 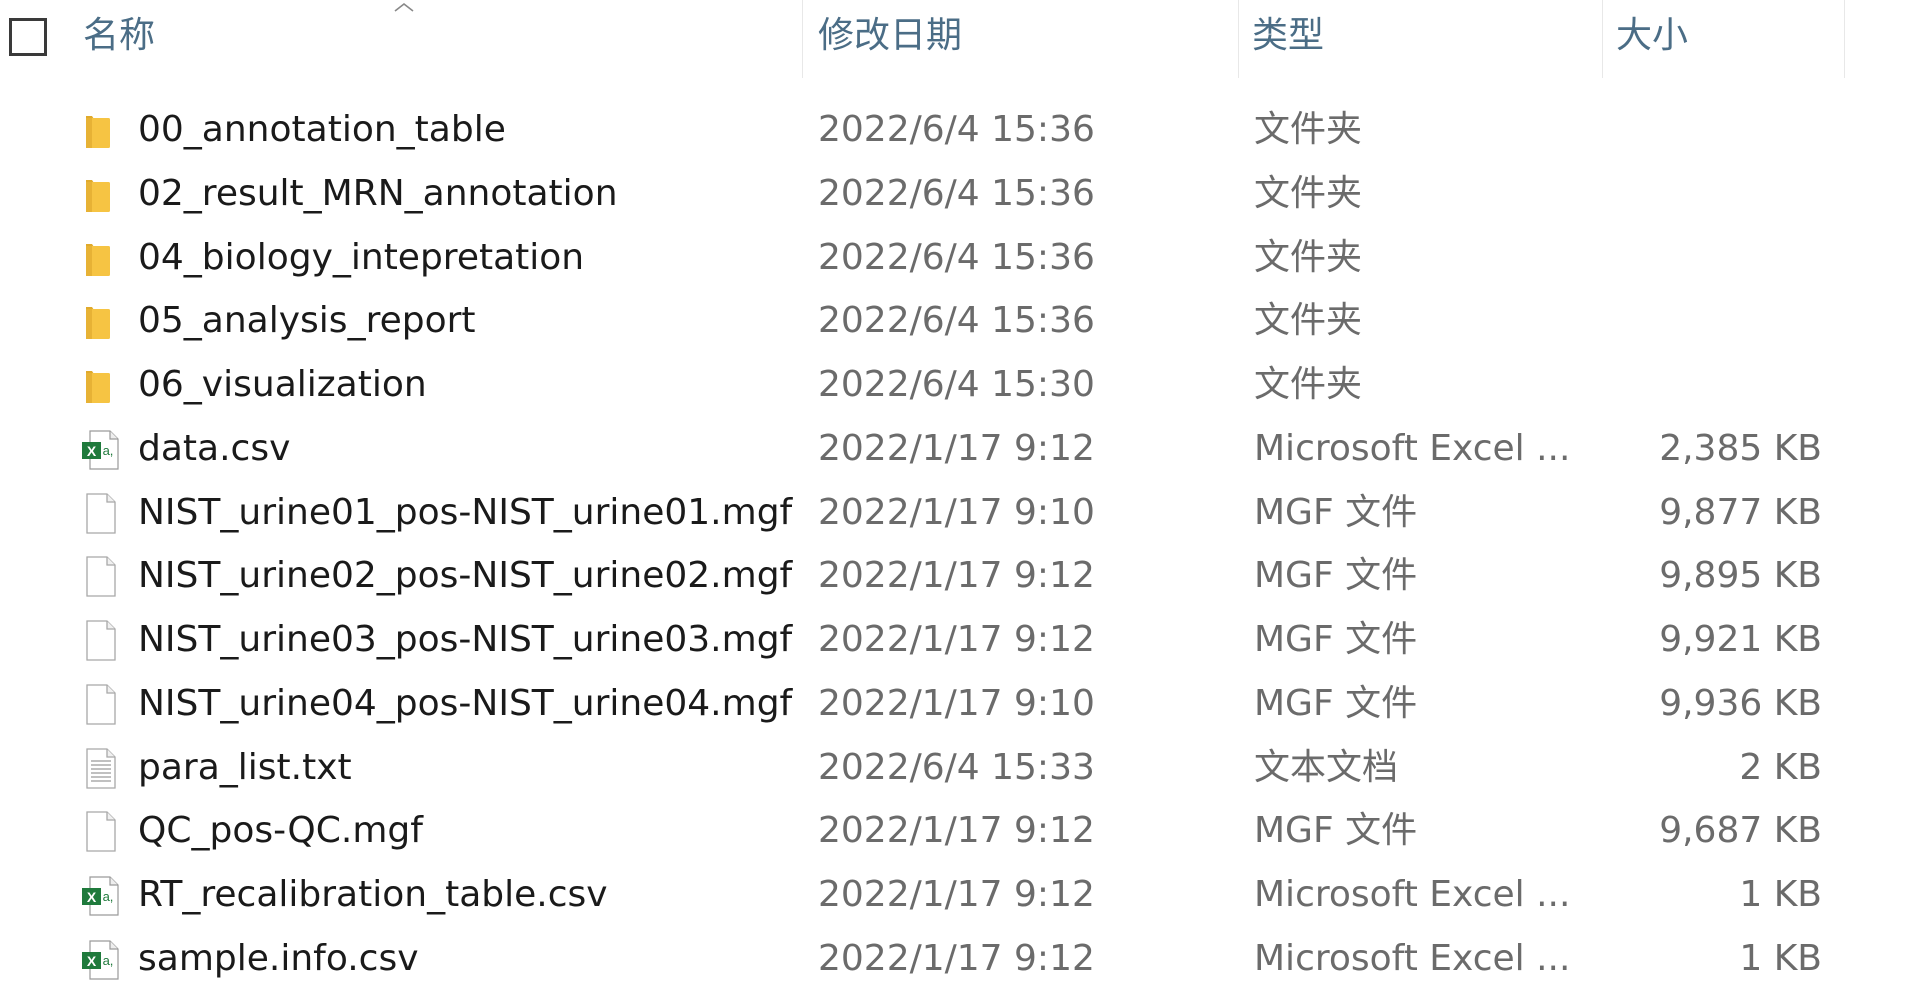 I want to click on file-name: NIST_urine04_pos-NIST_urine04.mgf, so click(x=465, y=703).